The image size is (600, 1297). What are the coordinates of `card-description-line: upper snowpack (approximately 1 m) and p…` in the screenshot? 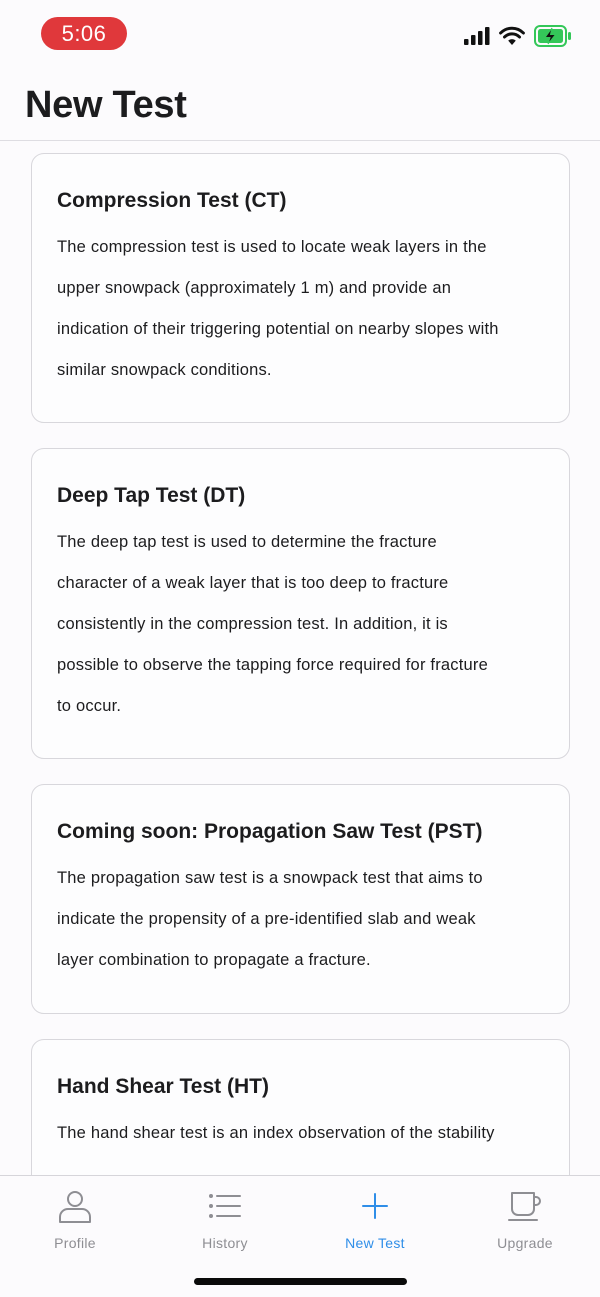 It's located at (254, 288).